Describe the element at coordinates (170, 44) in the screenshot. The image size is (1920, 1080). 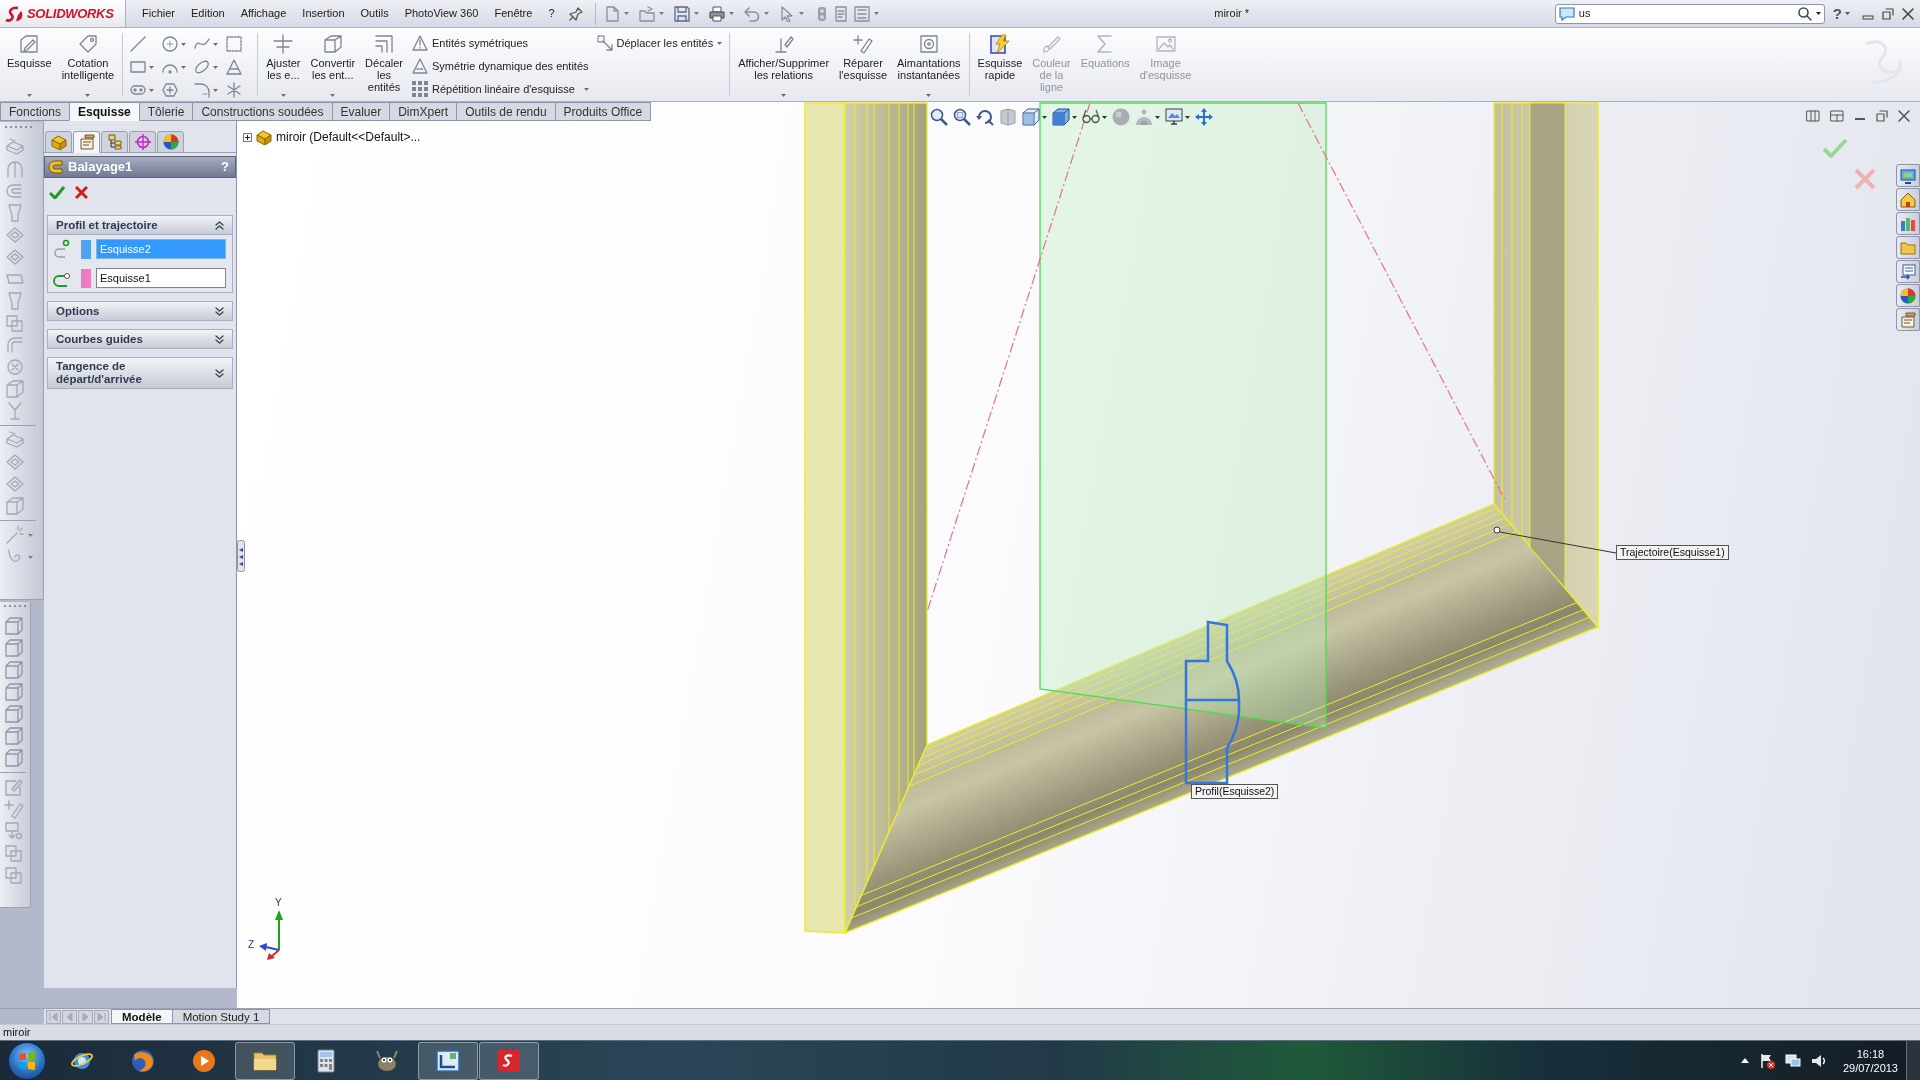
I see `circle-icon` at that location.